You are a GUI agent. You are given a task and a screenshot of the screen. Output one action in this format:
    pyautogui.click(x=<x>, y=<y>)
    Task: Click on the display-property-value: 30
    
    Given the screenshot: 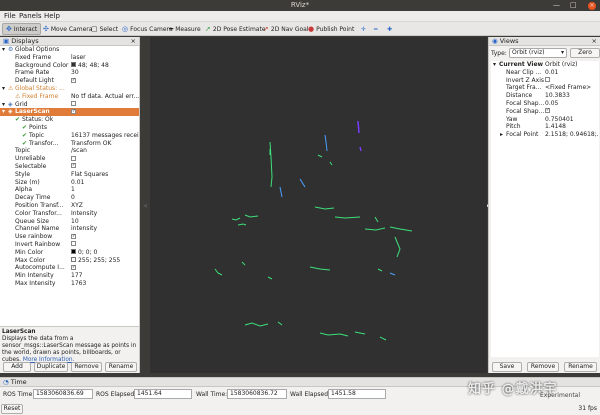 What is the action you would take?
    pyautogui.click(x=105, y=73)
    